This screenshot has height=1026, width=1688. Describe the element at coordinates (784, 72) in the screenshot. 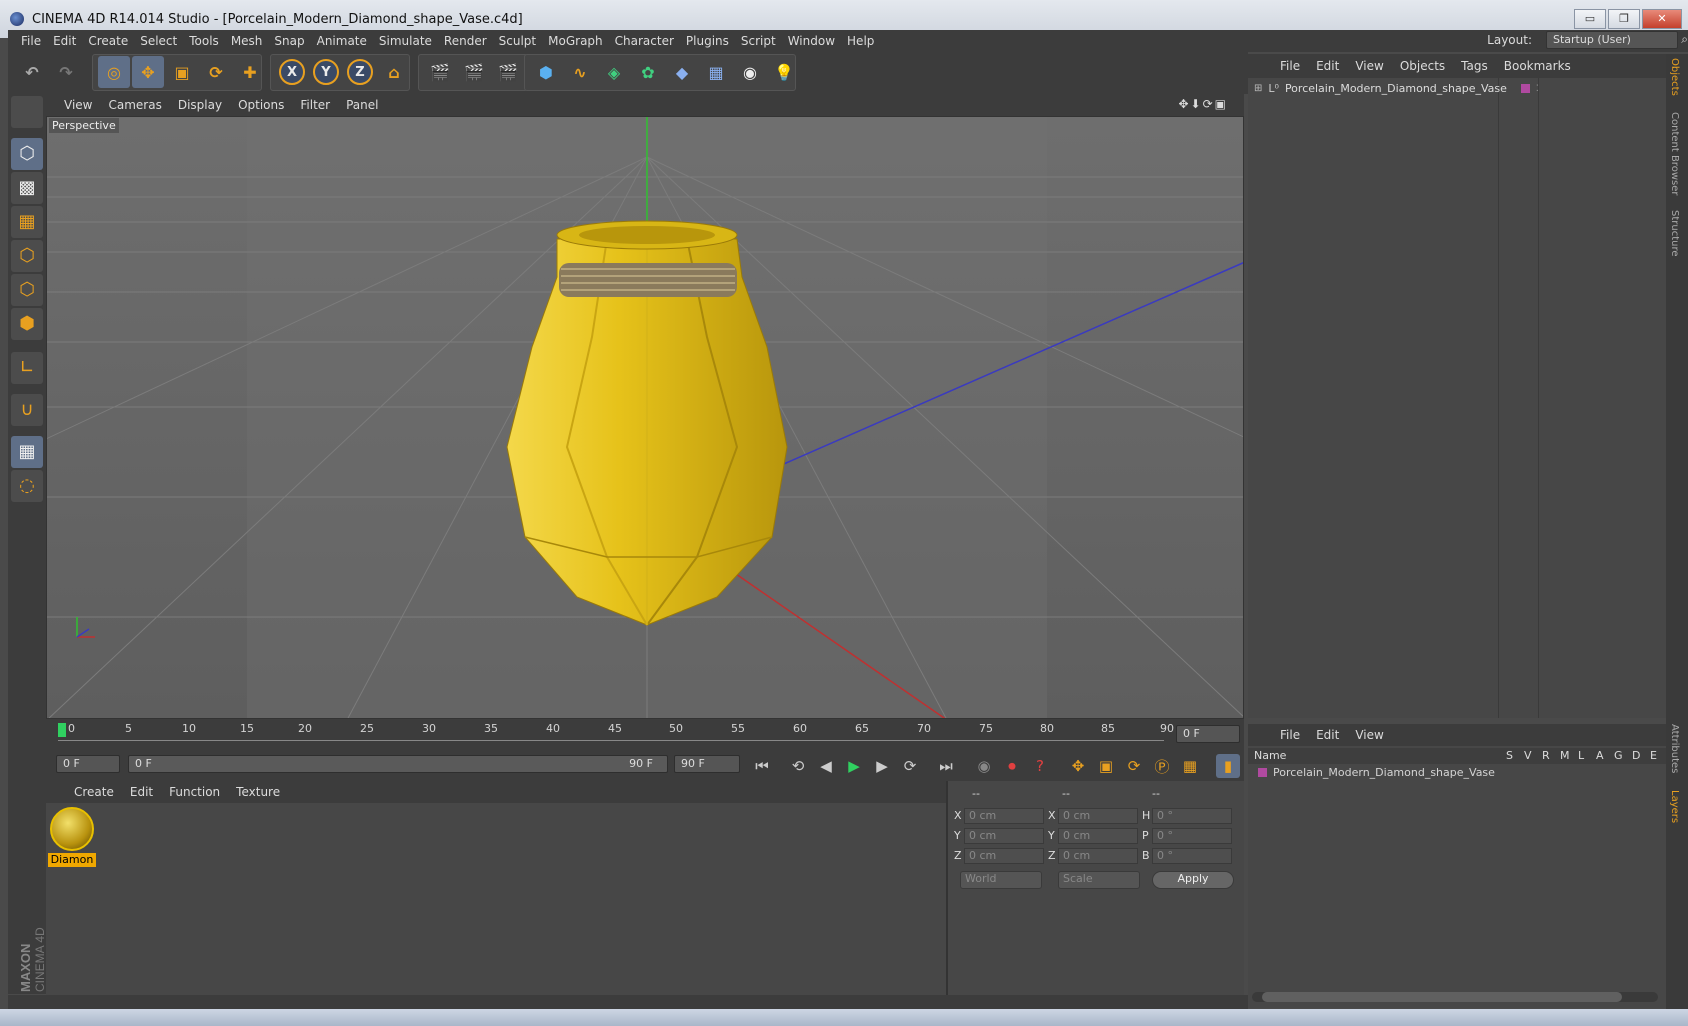

I see `light-icon: 💡` at that location.